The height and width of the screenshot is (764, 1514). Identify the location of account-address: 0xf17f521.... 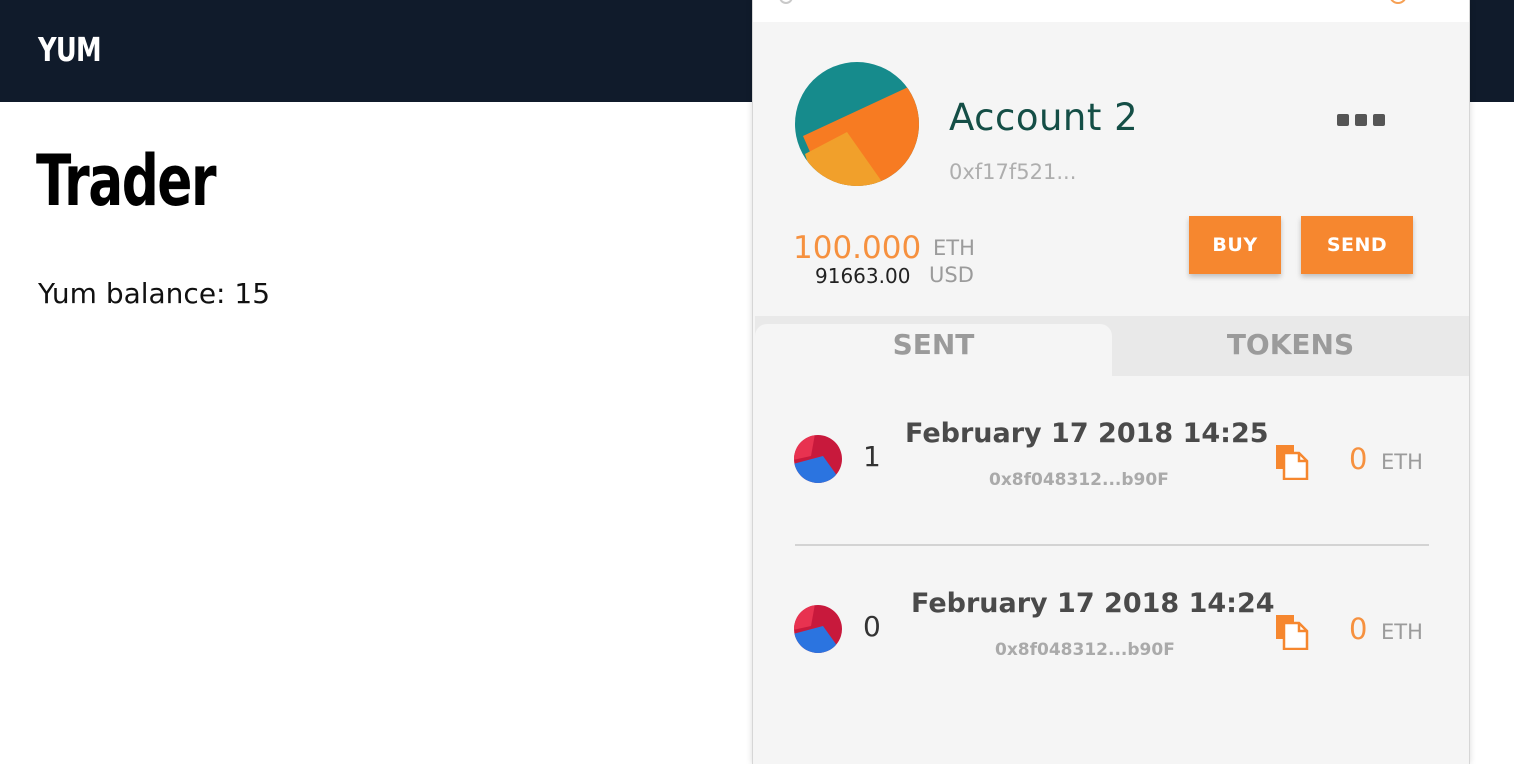
(1012, 172).